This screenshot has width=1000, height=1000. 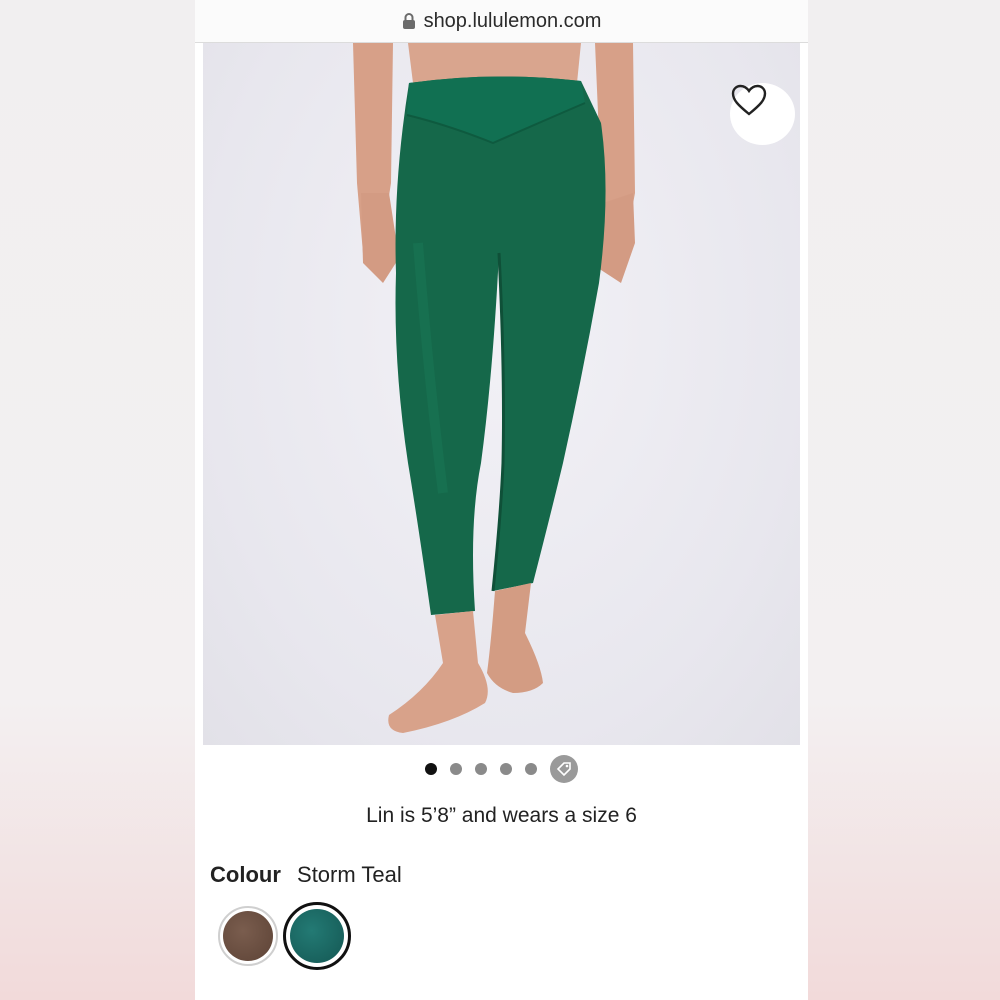 I want to click on tag-icon, so click(x=564, y=769).